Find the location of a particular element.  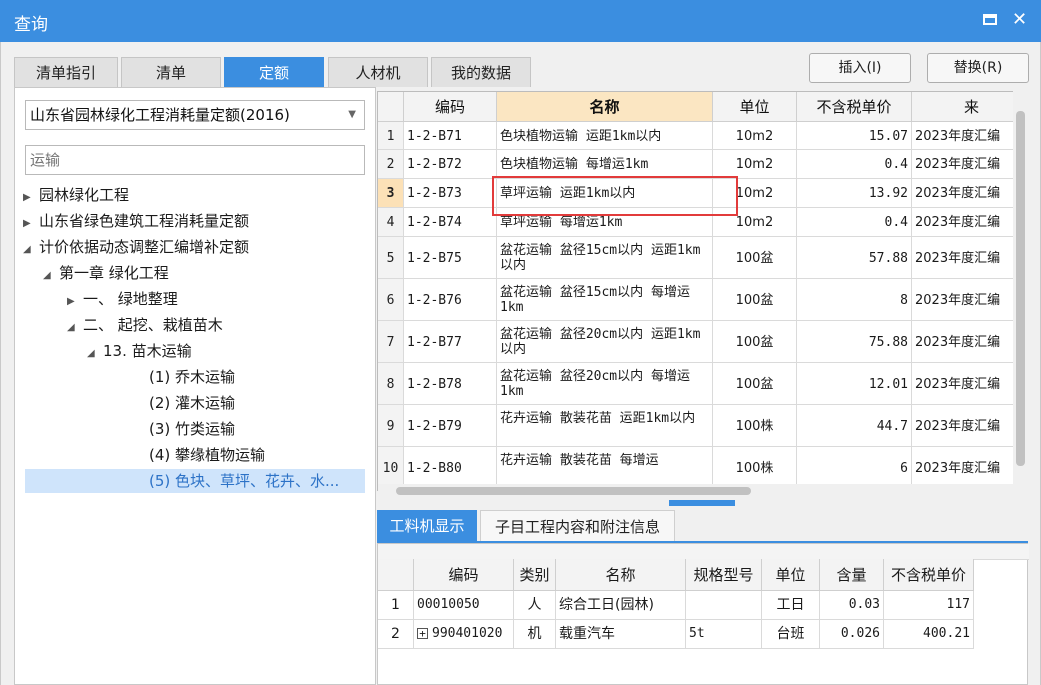

replace-button: 替换(R) is located at coordinates (978, 68).